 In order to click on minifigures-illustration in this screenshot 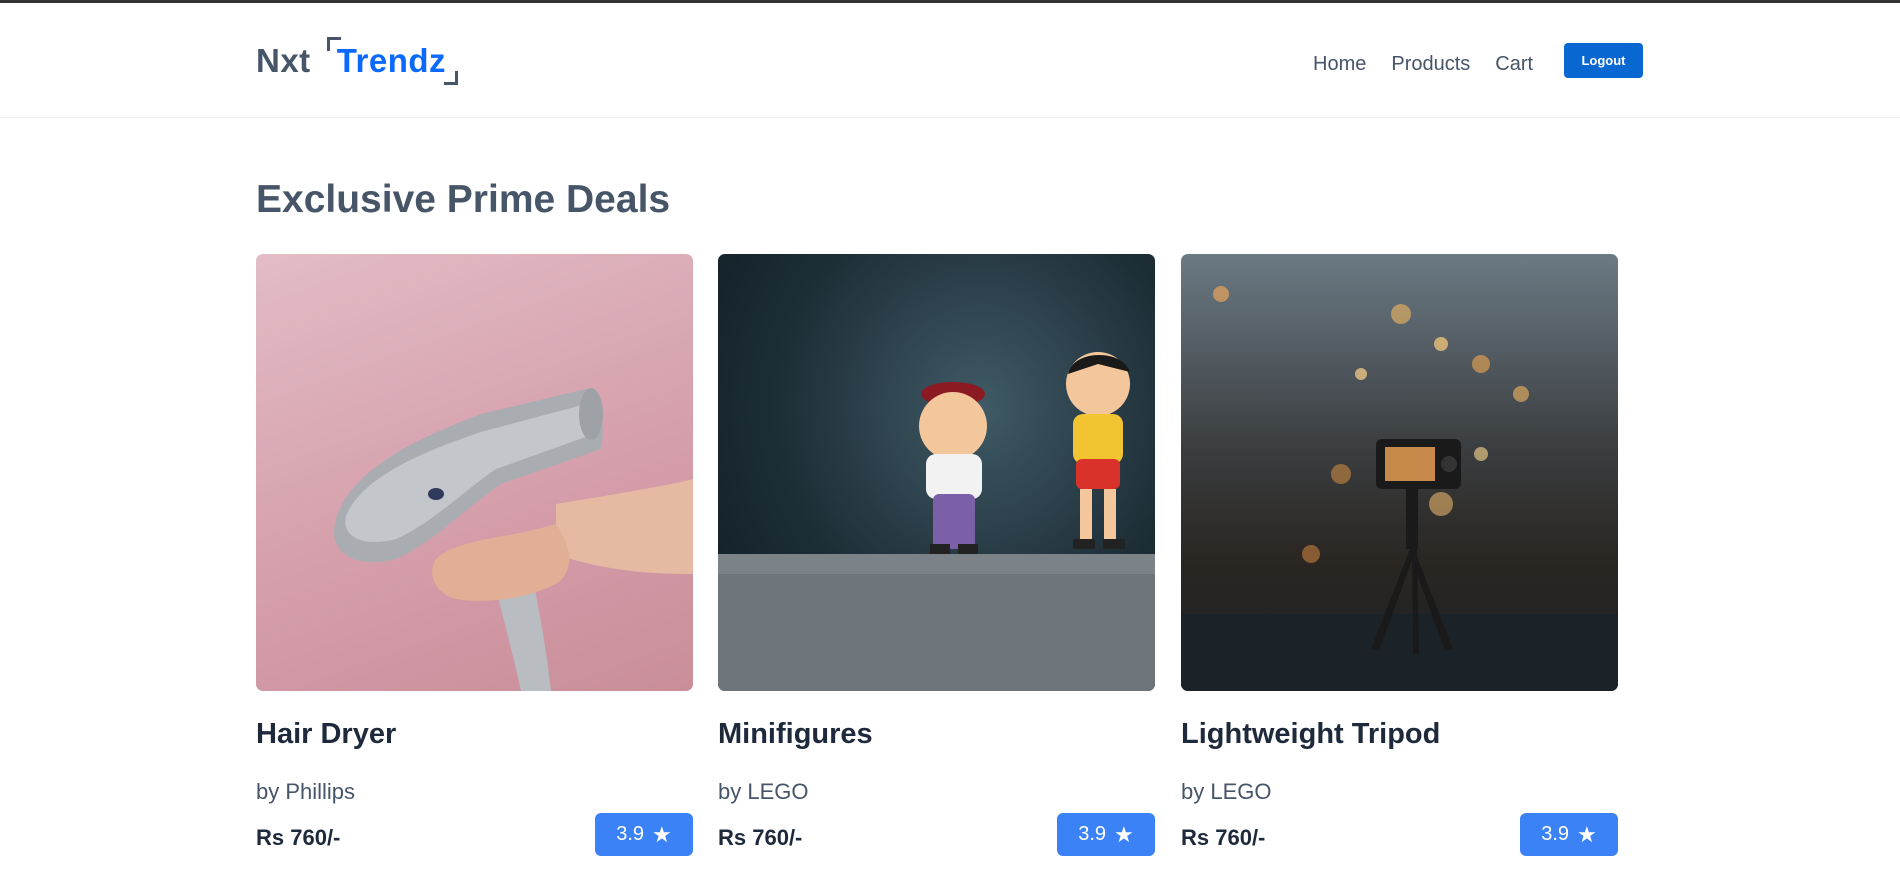, I will do `click(936, 521)`.